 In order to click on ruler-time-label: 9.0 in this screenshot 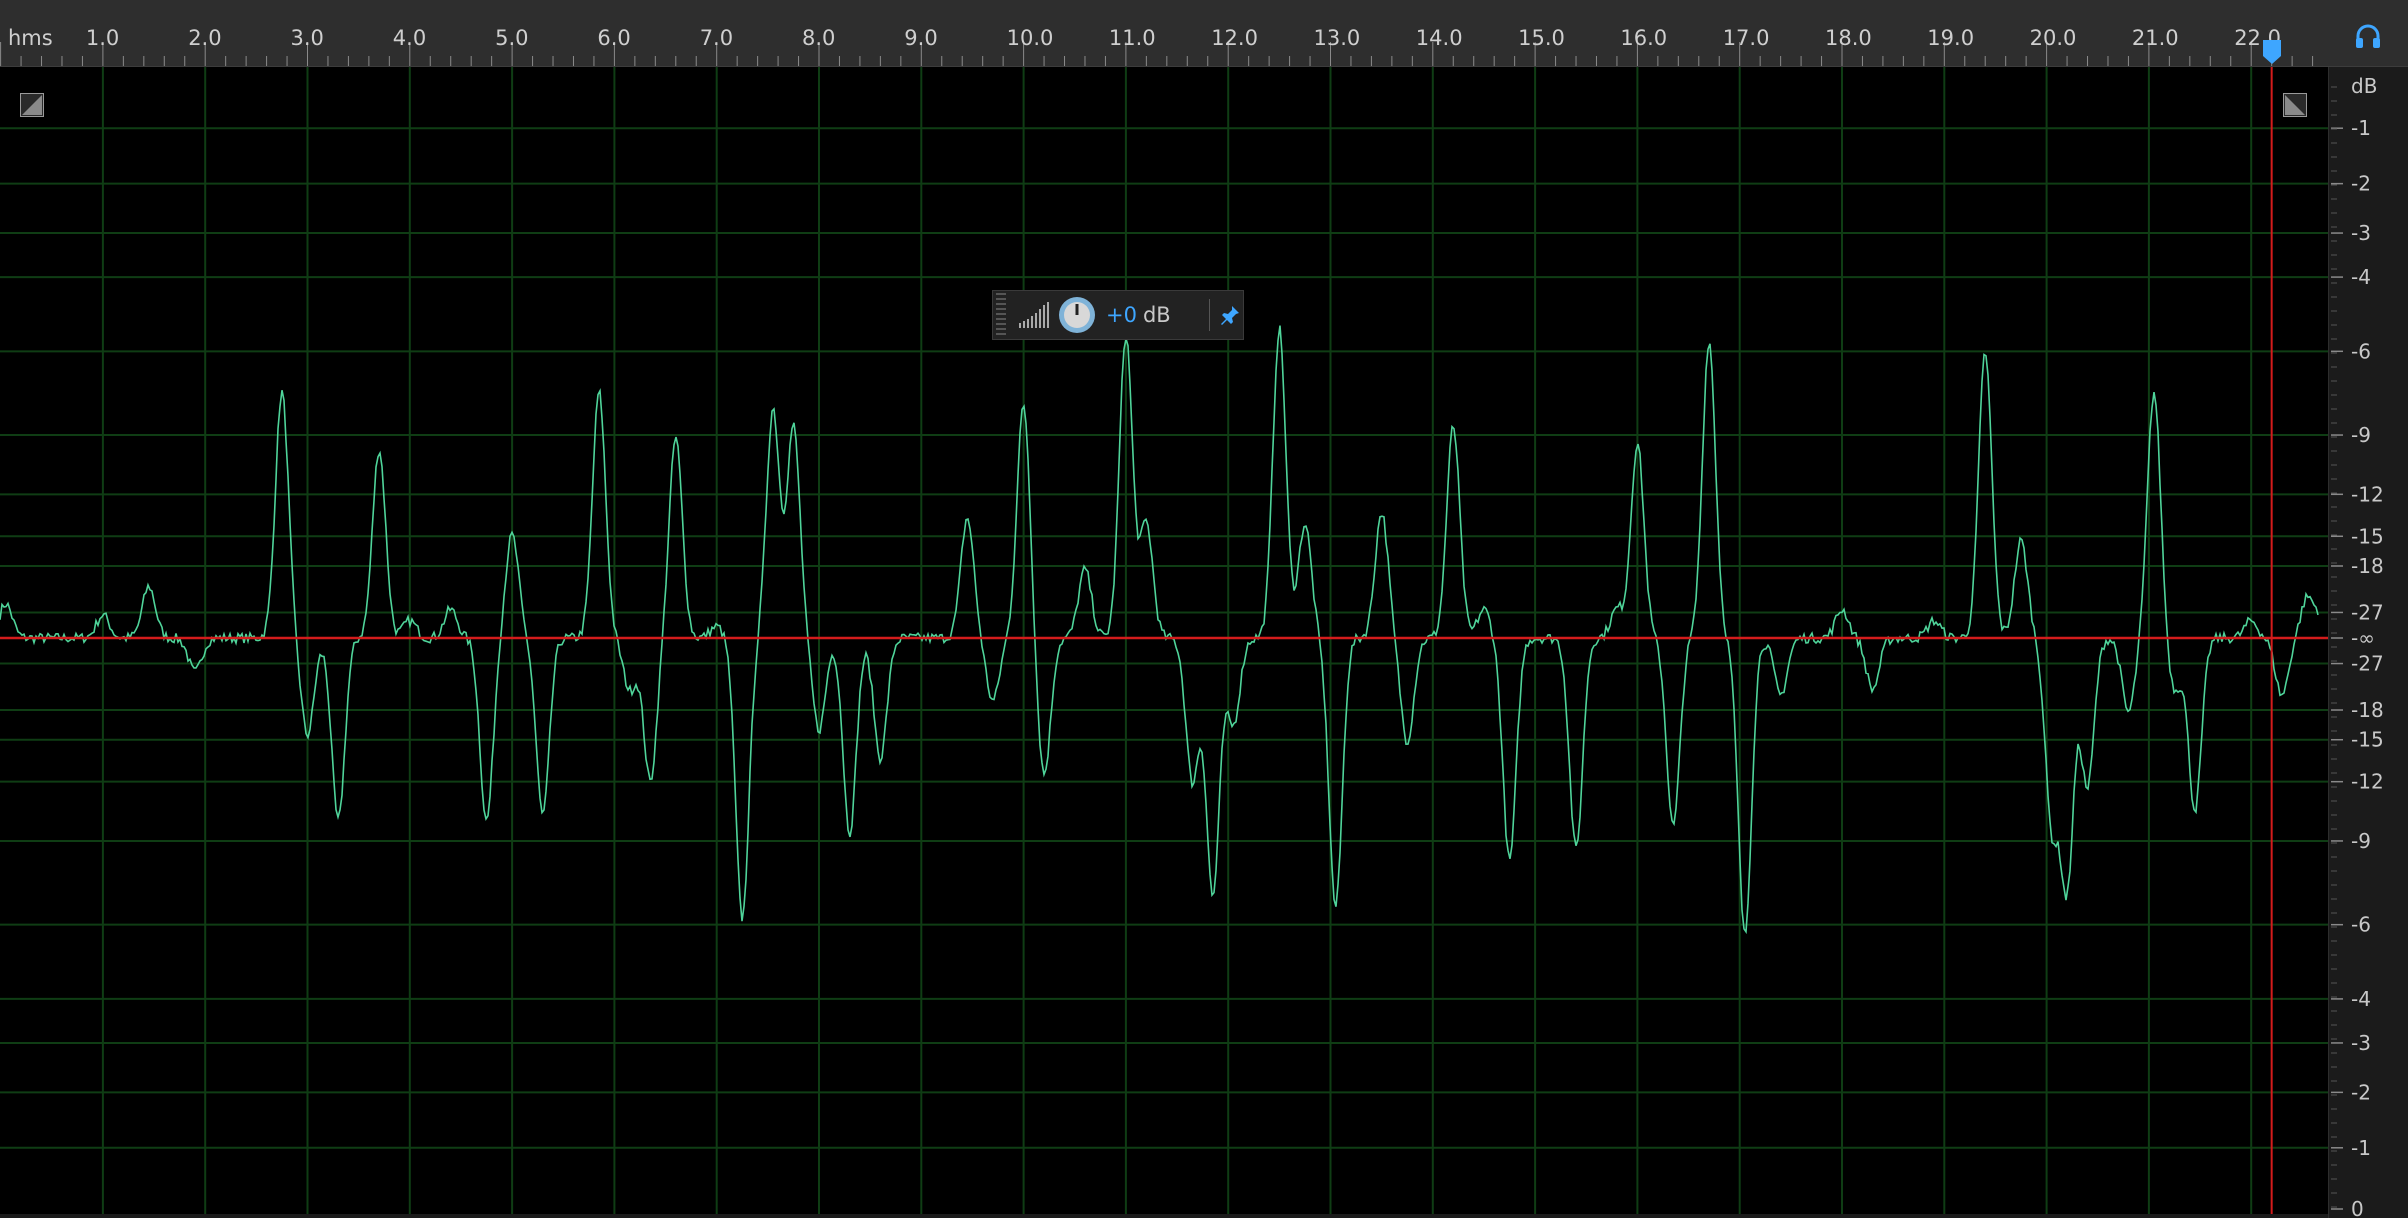, I will do `click(921, 38)`.